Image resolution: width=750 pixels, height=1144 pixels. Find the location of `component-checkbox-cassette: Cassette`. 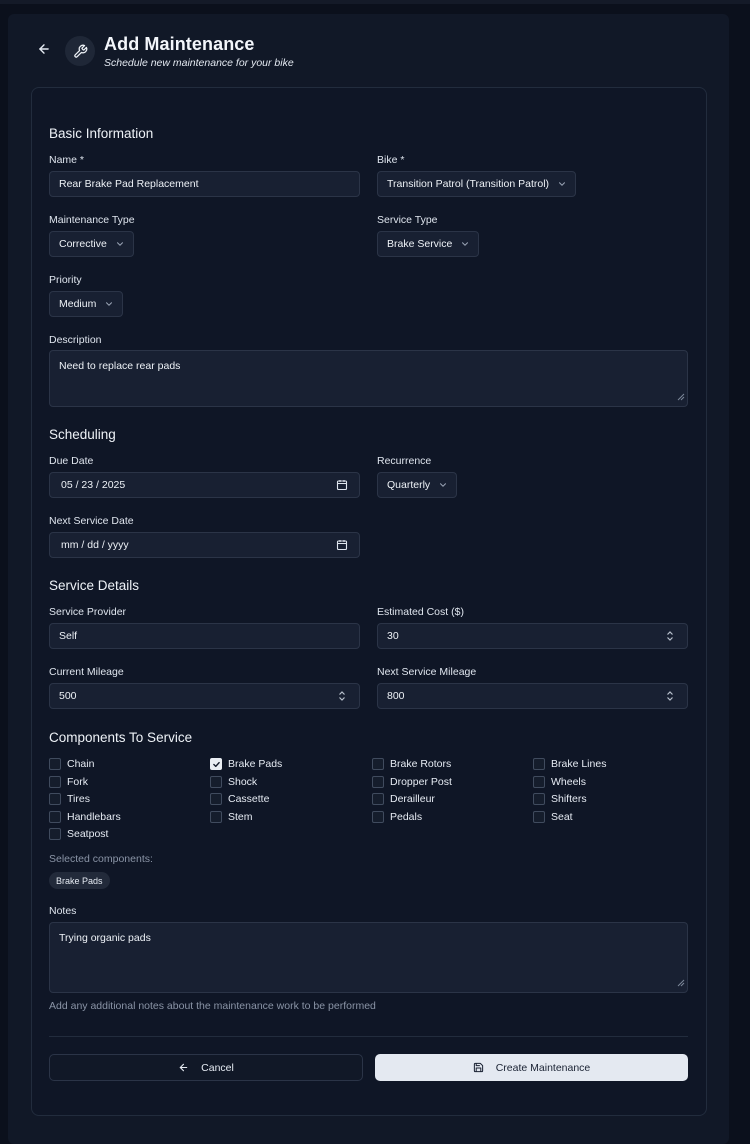

component-checkbox-cassette: Cassette is located at coordinates (239, 799).